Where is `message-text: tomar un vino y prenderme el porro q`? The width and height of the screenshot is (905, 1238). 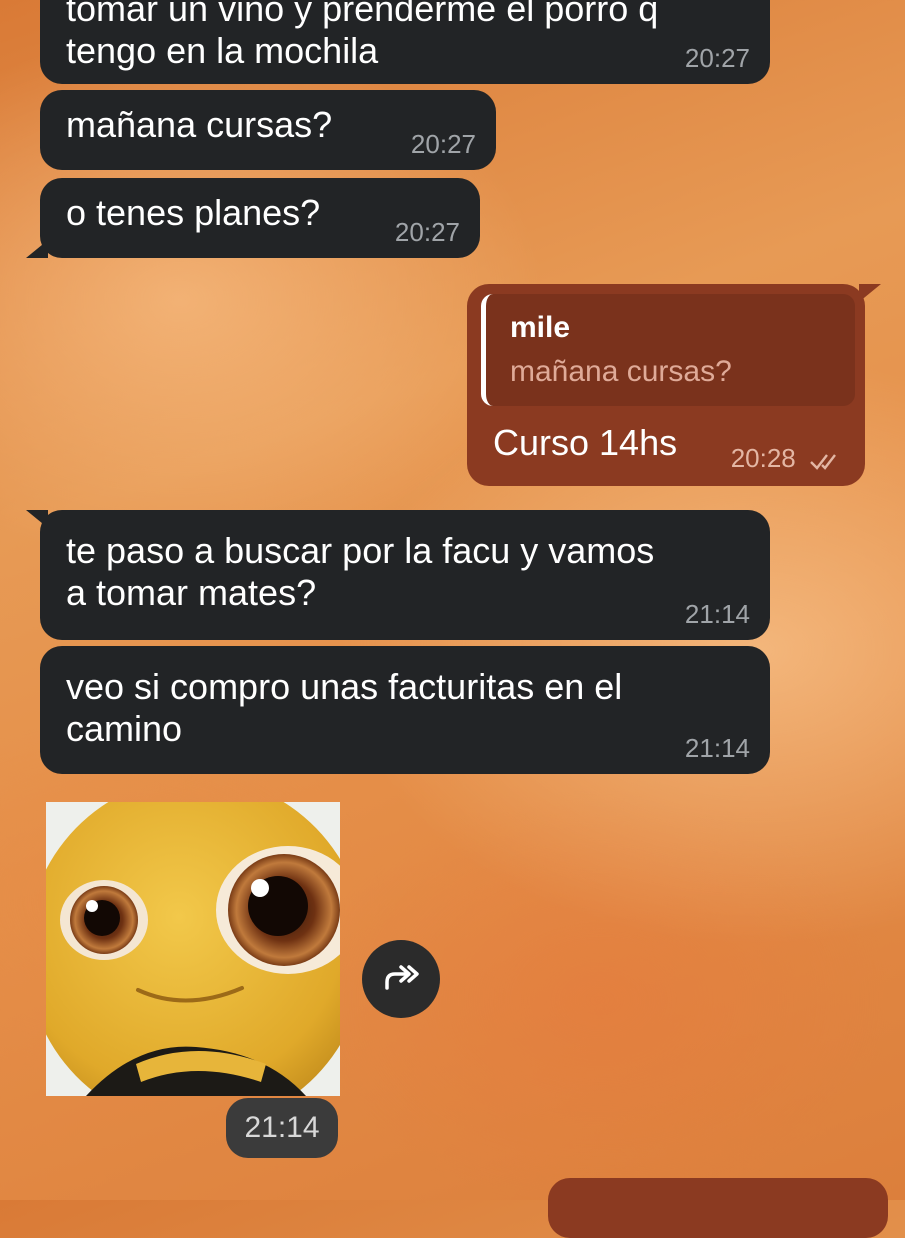 message-text: tomar un vino y prenderme el porro q is located at coordinates (362, 14).